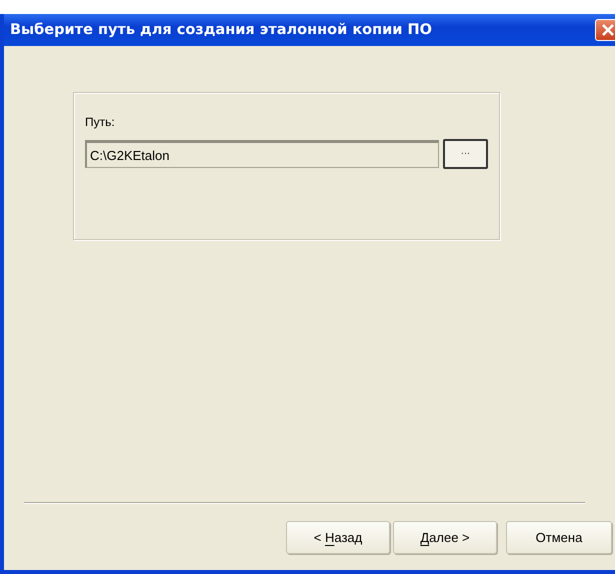  What do you see at coordinates (559, 537) in the screenshot?
I see `wizard-button: Отмена` at bounding box center [559, 537].